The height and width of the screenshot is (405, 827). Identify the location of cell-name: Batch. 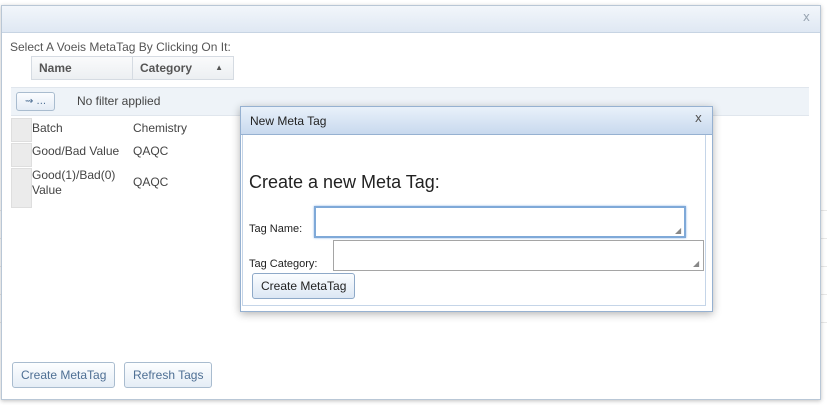
(47, 128).